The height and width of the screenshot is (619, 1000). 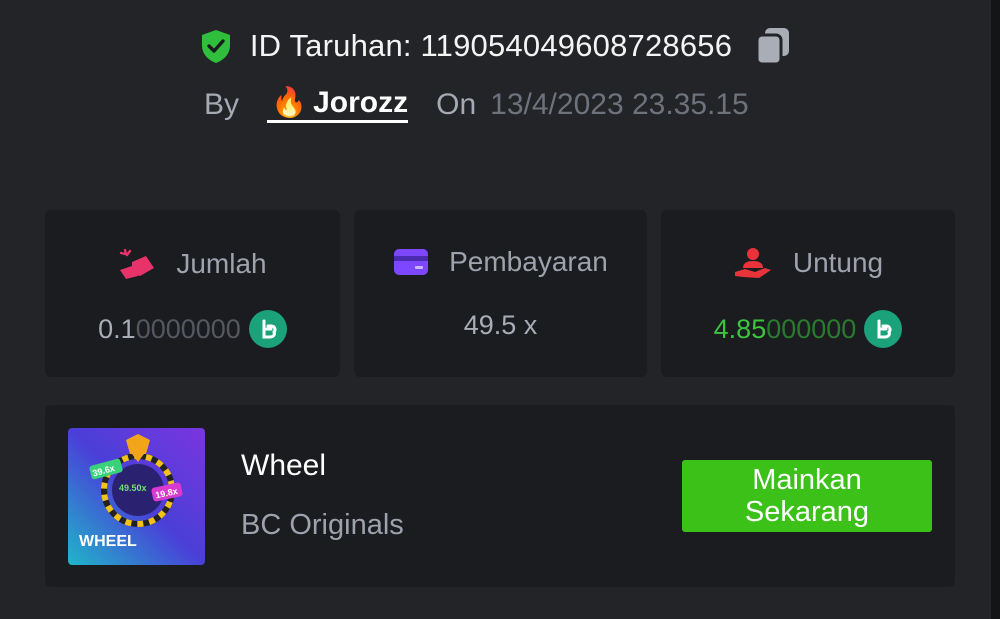 I want to click on play-now-button: Mainkan Sekarang, so click(x=807, y=496).